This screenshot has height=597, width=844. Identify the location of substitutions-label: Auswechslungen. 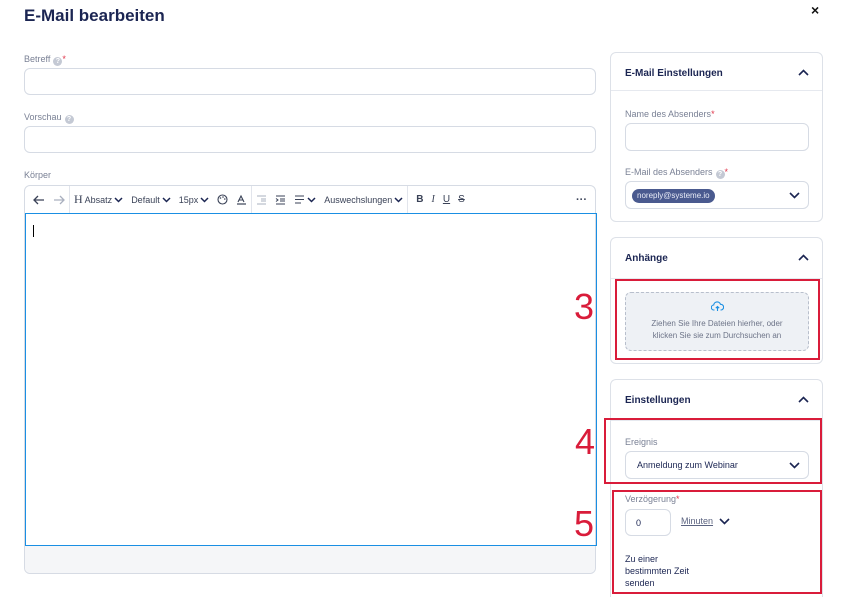
(358, 199).